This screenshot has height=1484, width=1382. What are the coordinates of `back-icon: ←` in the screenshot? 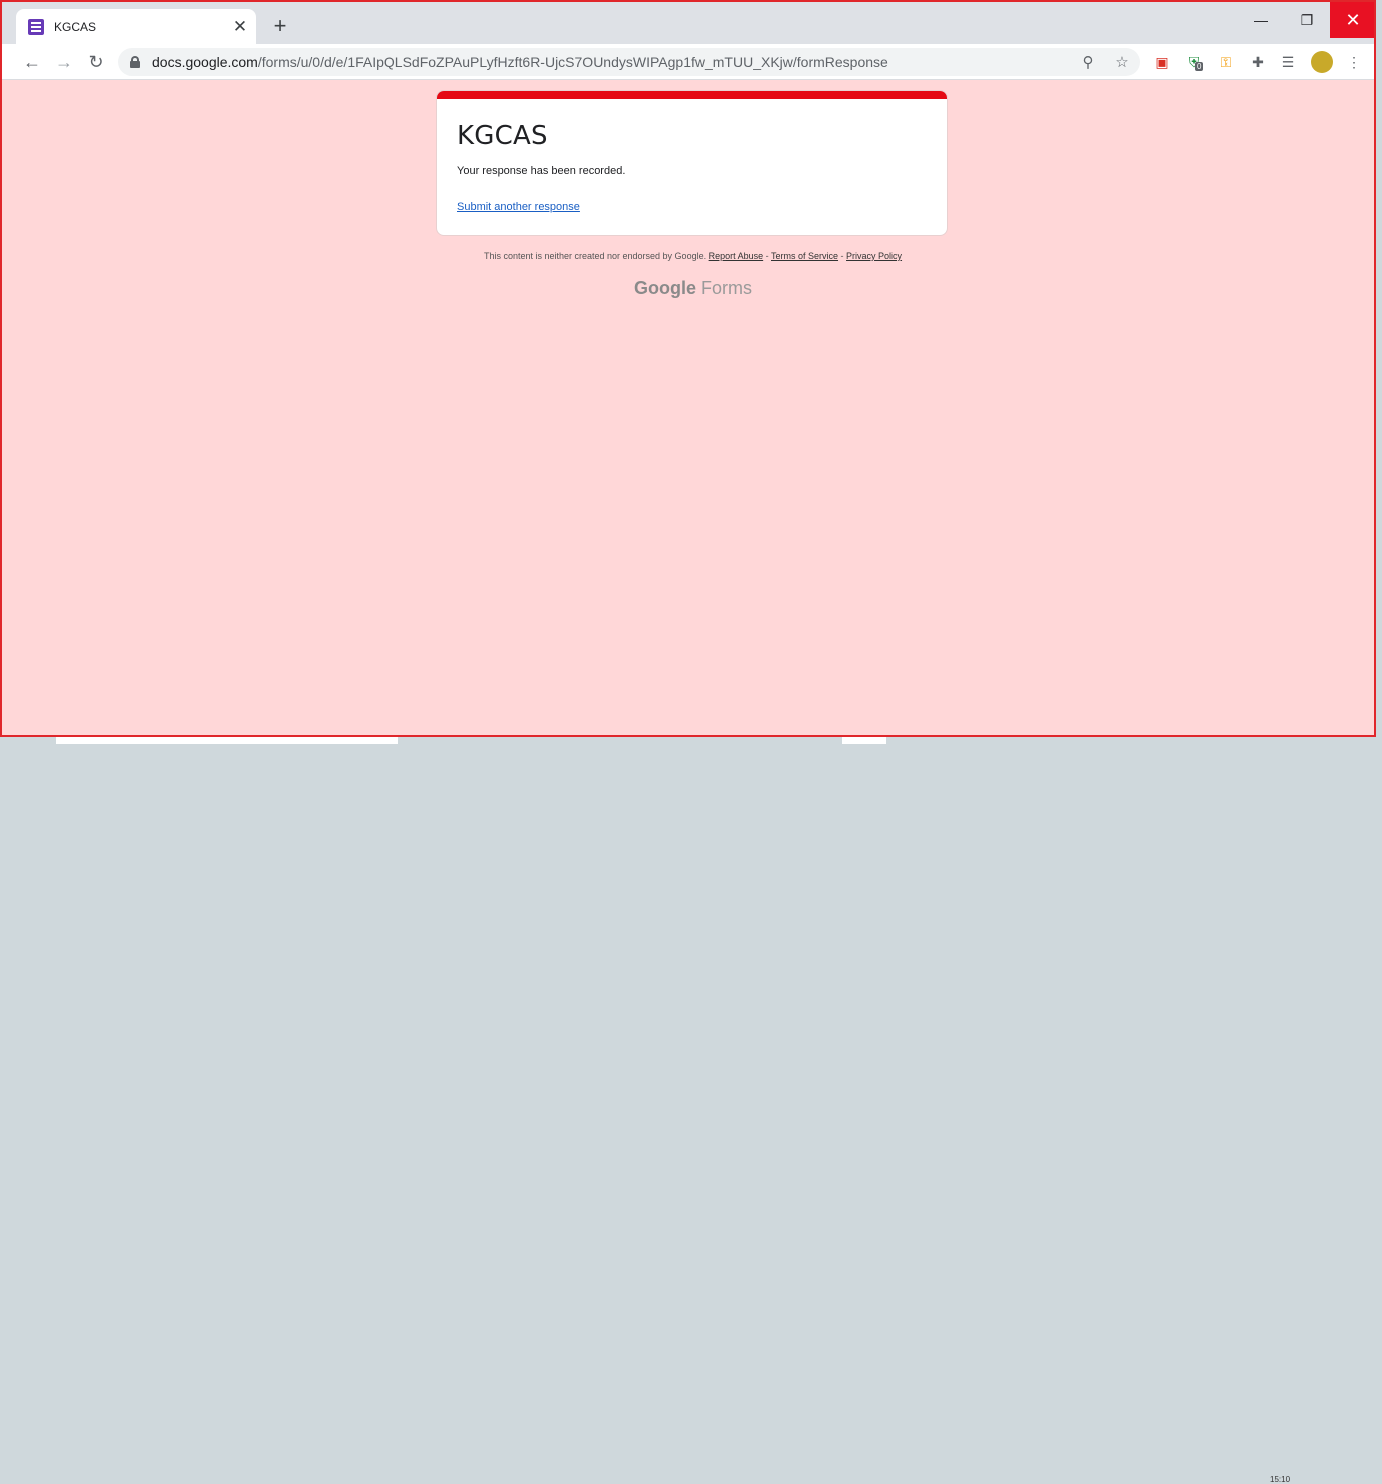 It's located at (32, 62).